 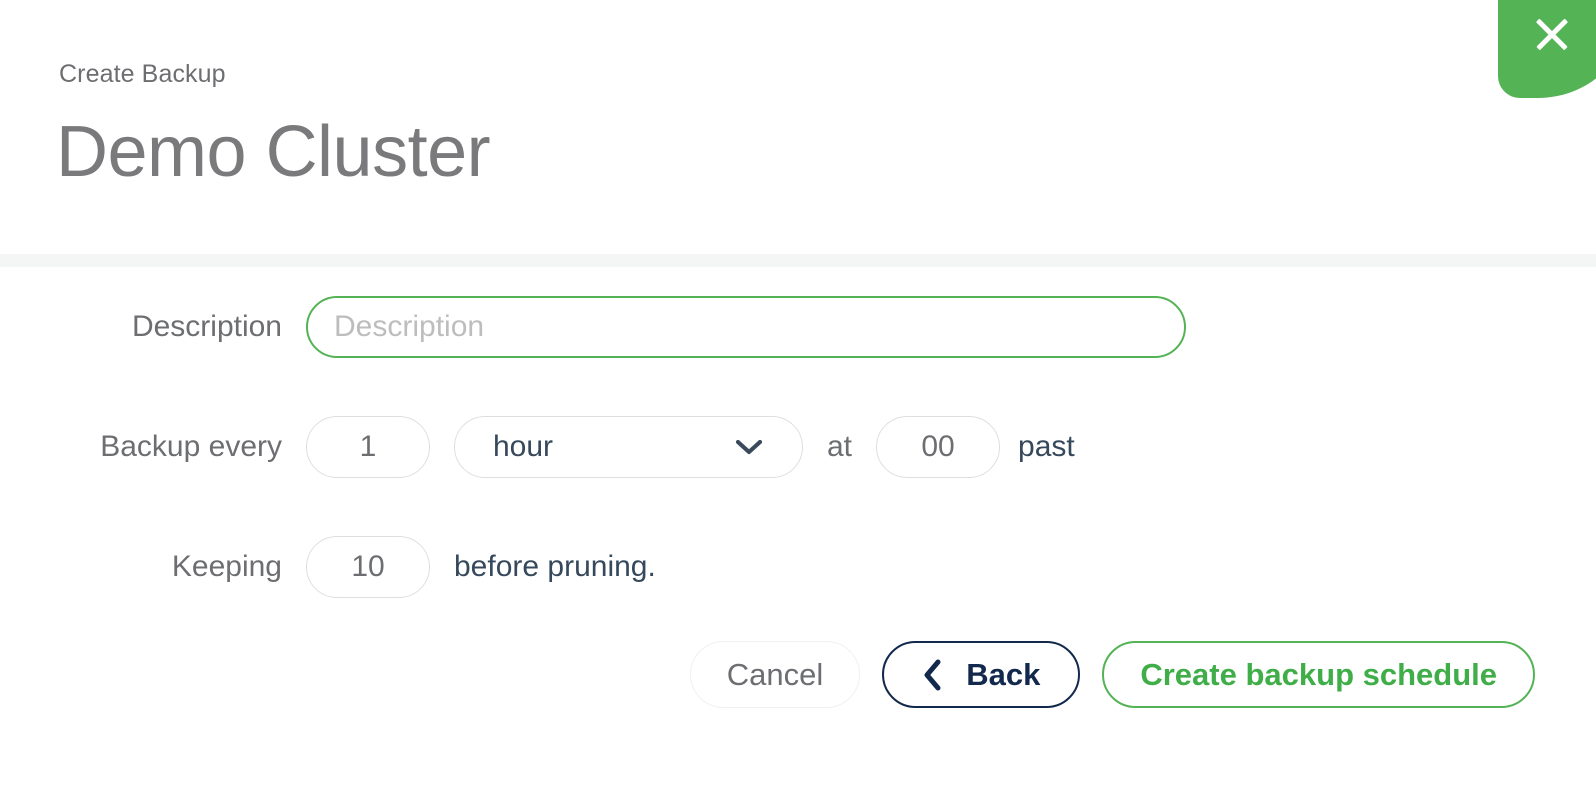 What do you see at coordinates (368, 567) in the screenshot?
I see `keeping-count-input` at bounding box center [368, 567].